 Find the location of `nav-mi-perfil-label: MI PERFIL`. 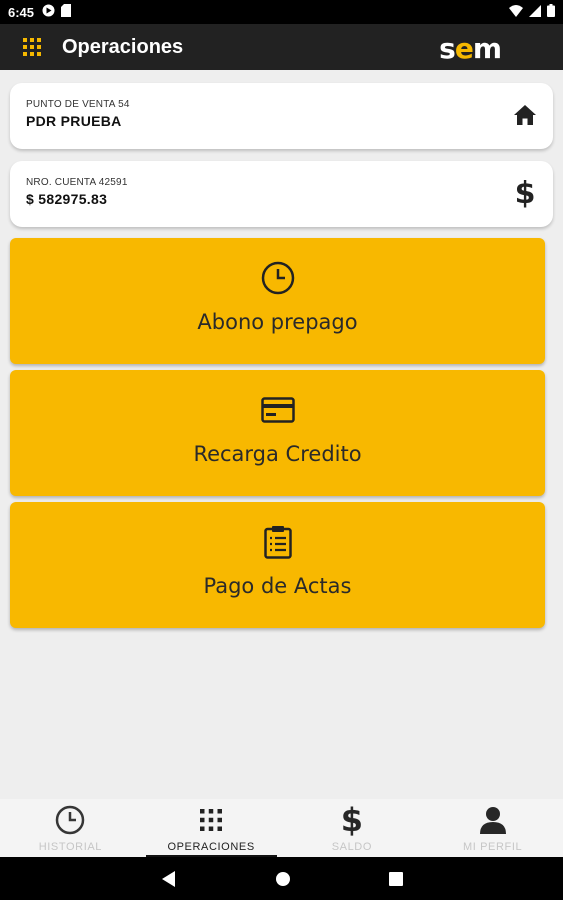

nav-mi-perfil-label: MI PERFIL is located at coordinates (493, 847).